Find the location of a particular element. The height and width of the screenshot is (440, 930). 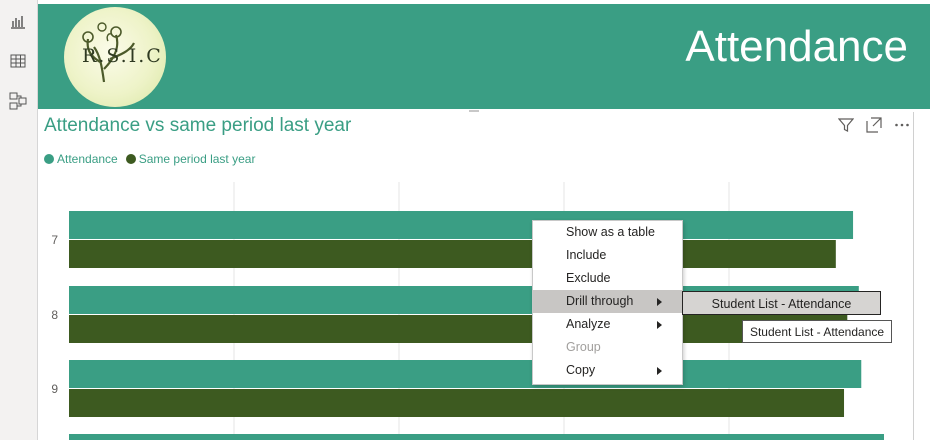

logo-text: R.S.I.C is located at coordinates (122, 56).